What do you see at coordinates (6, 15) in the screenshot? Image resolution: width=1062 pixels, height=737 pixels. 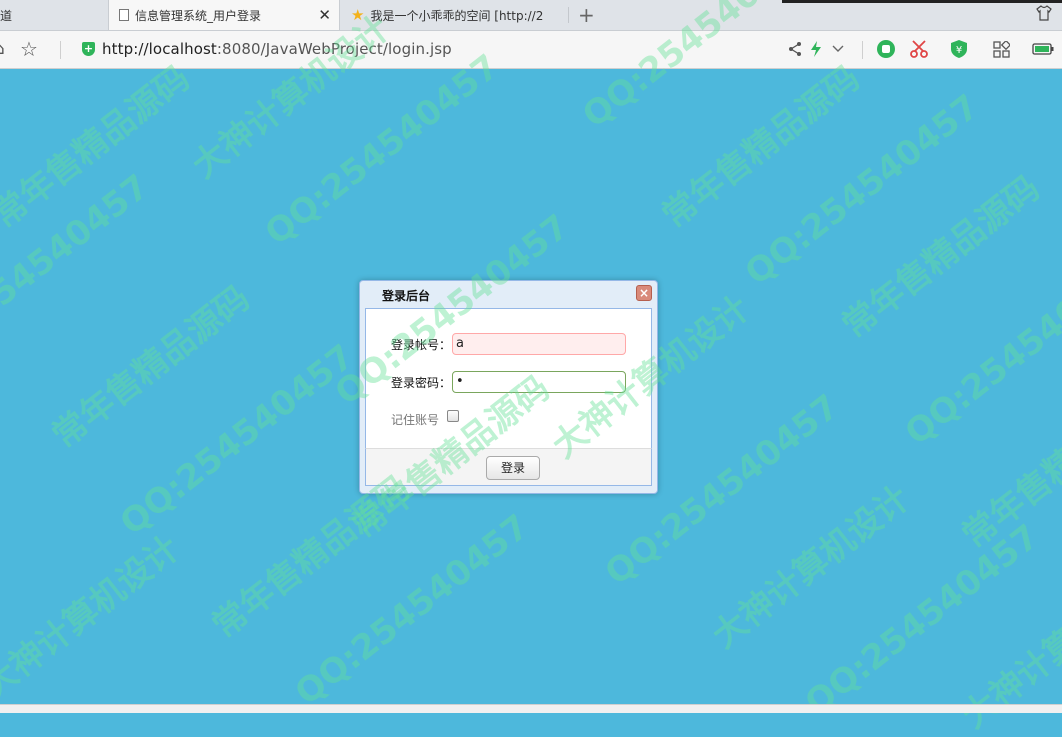 I see `tab-previous-label: 道` at bounding box center [6, 15].